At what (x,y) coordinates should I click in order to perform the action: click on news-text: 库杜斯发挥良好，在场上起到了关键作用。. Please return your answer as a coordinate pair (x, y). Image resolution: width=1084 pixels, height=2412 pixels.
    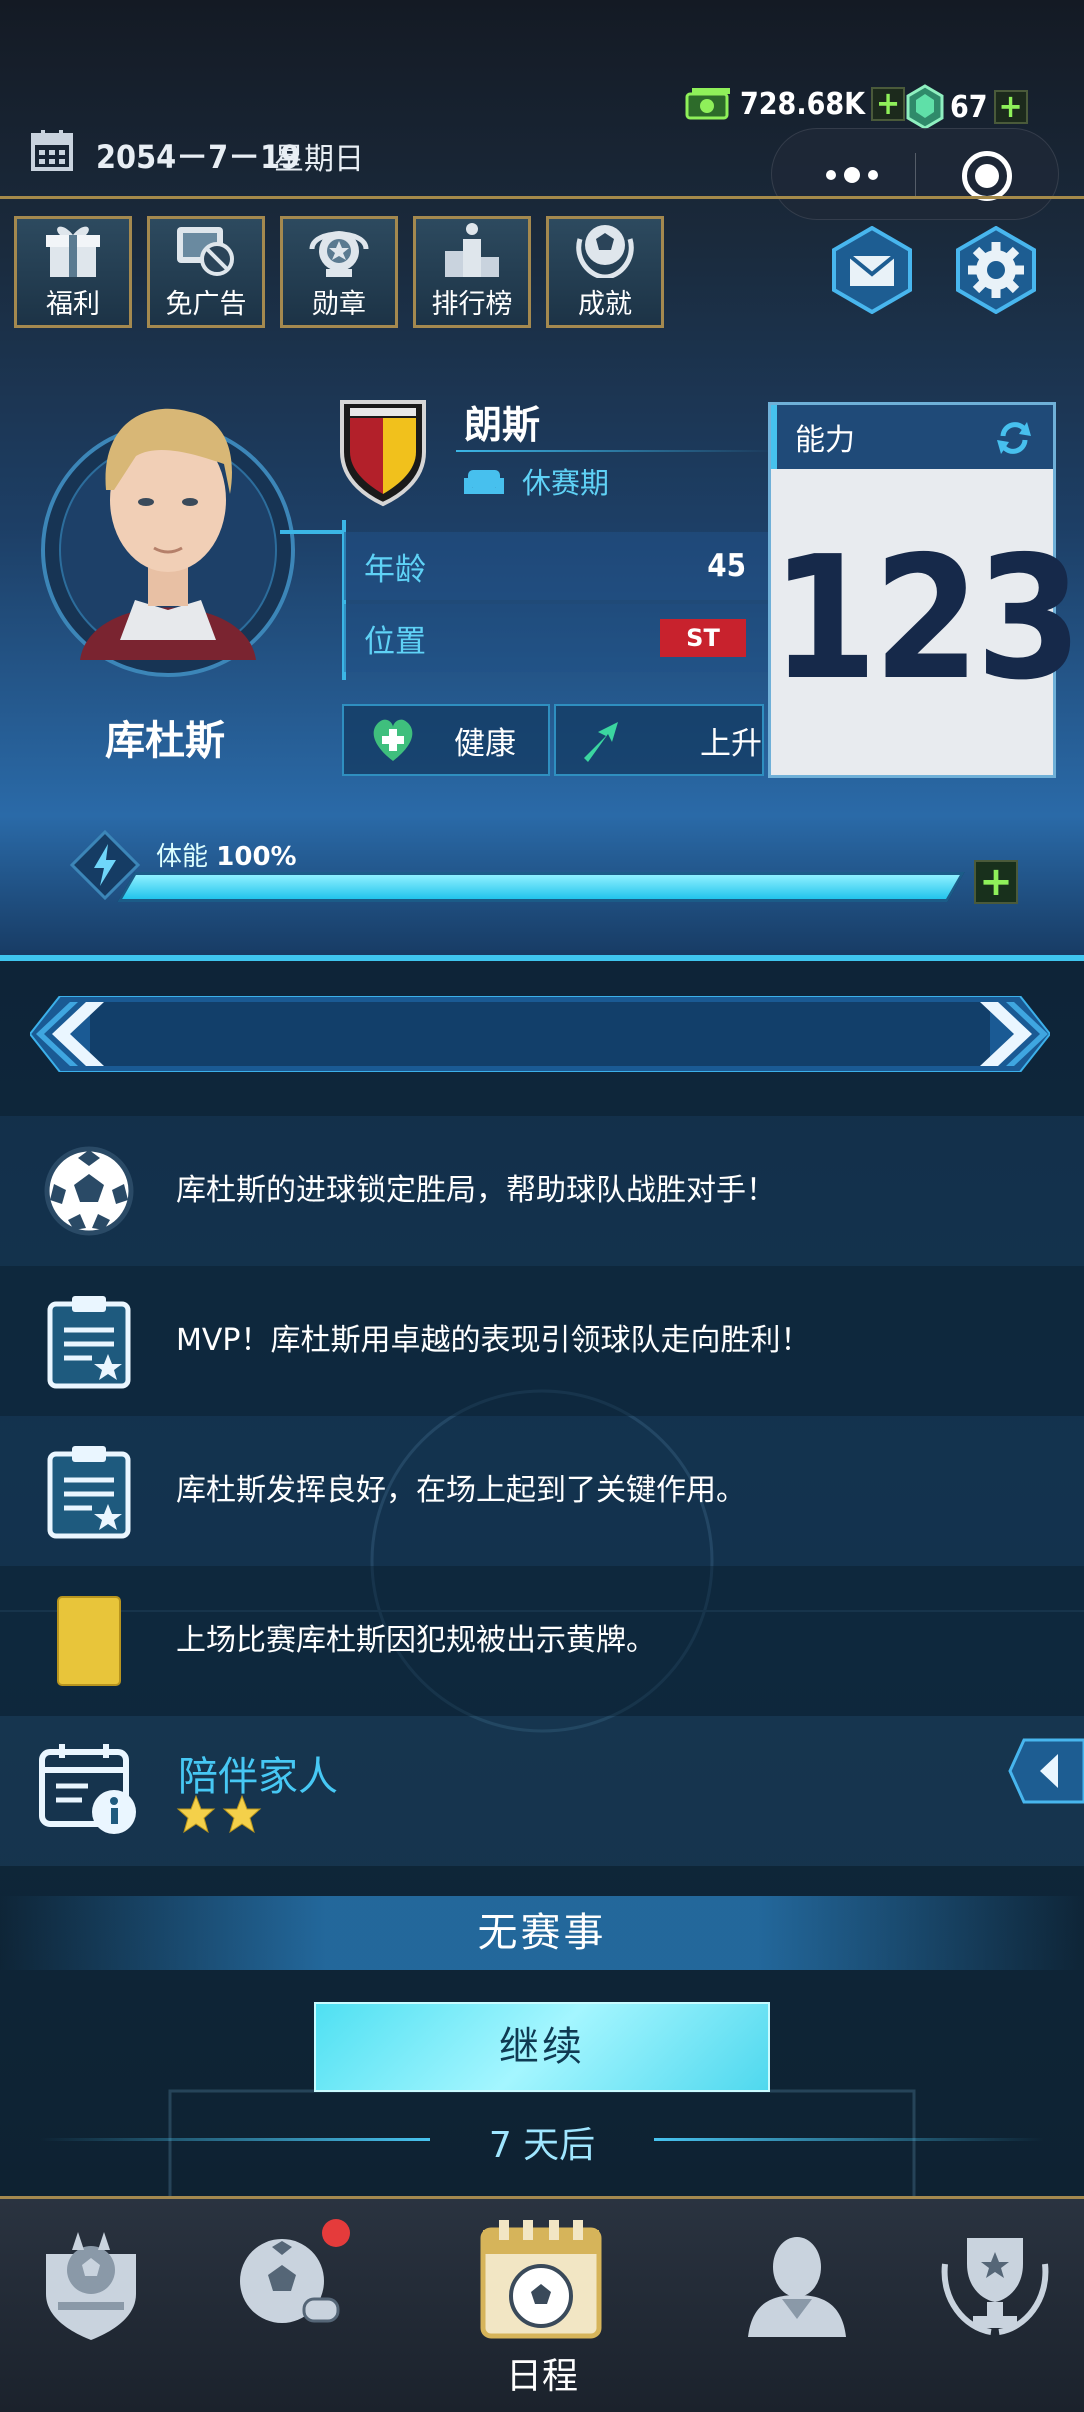
    Looking at the image, I should click on (461, 1490).